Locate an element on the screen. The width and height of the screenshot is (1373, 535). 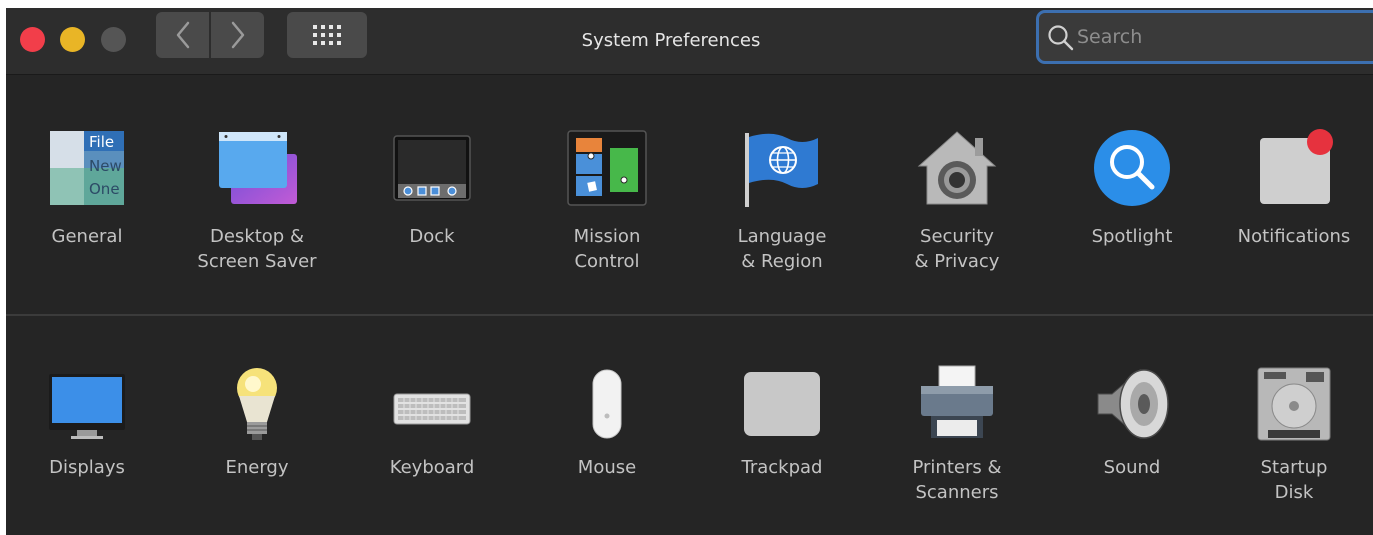
forward-button is located at coordinates (237, 35).